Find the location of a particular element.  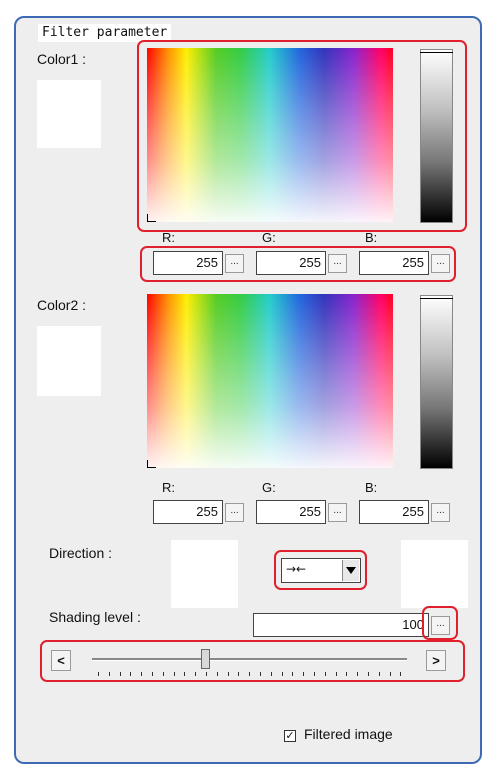

slider-highlight is located at coordinates (252, 661).